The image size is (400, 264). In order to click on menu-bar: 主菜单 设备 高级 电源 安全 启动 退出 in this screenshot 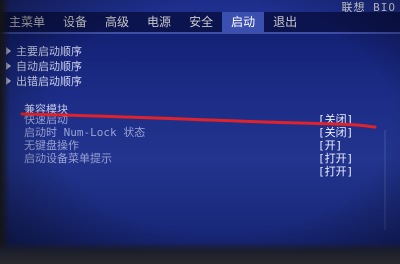, I will do `click(200, 22)`.